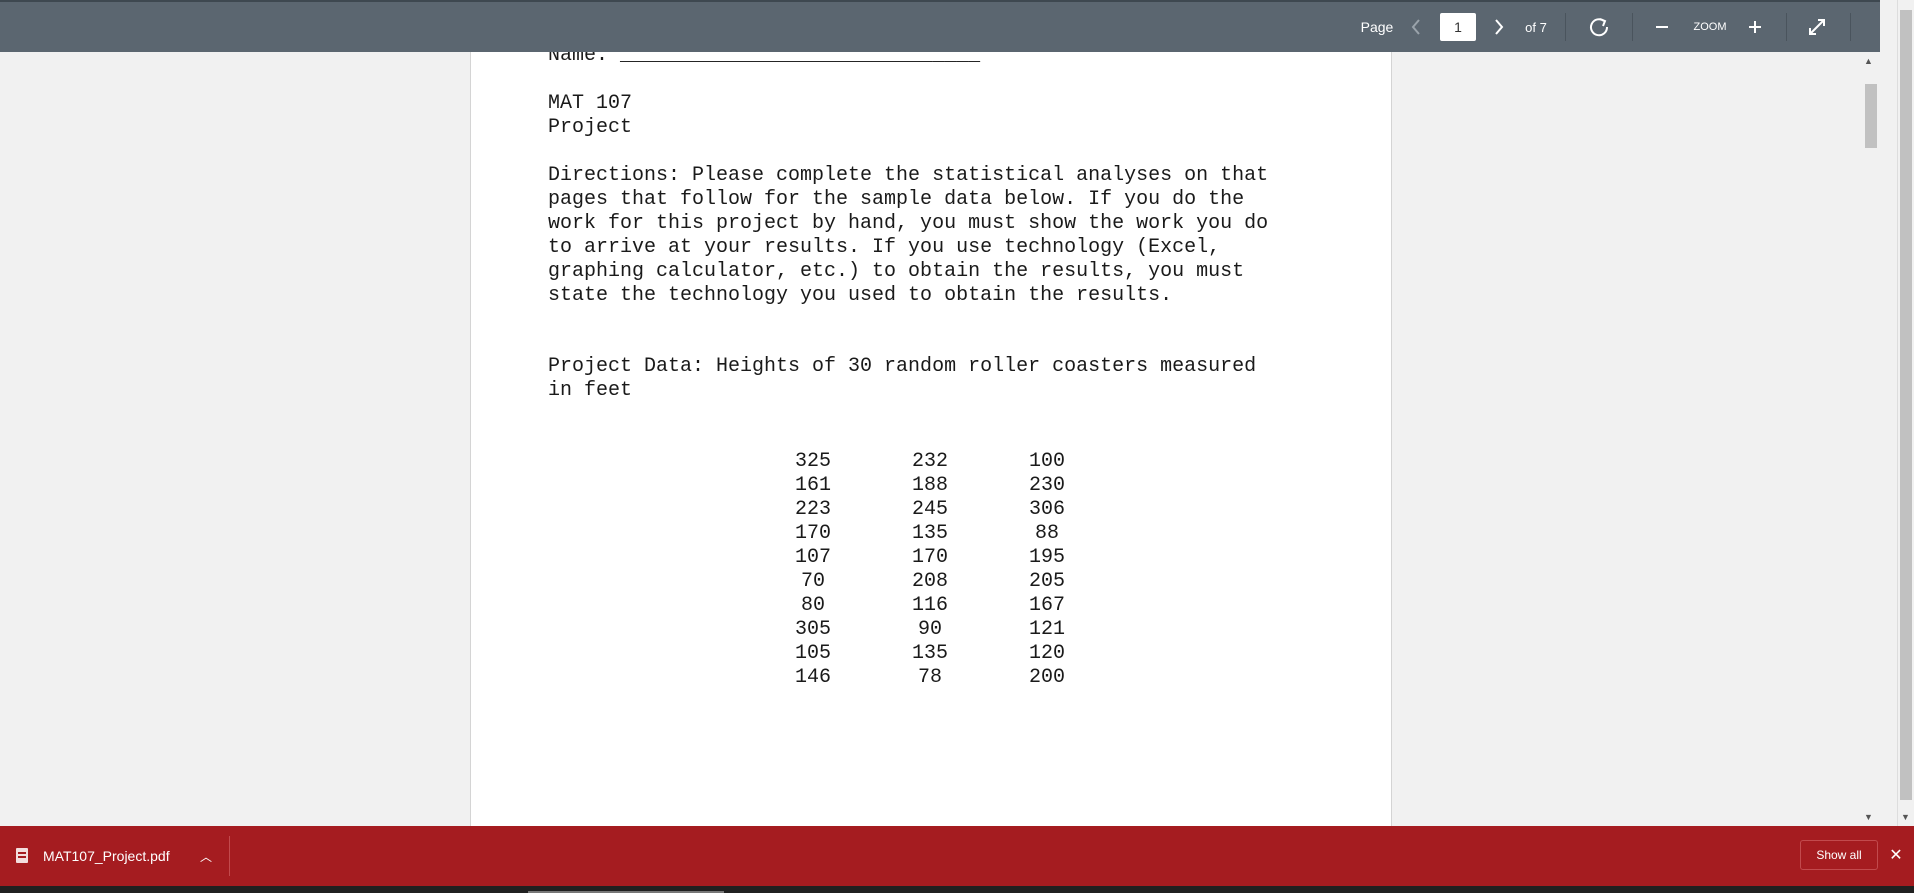 This screenshot has height=893, width=1914. Describe the element at coordinates (590, 103) in the screenshot. I see `course-code: MAT 107` at that location.